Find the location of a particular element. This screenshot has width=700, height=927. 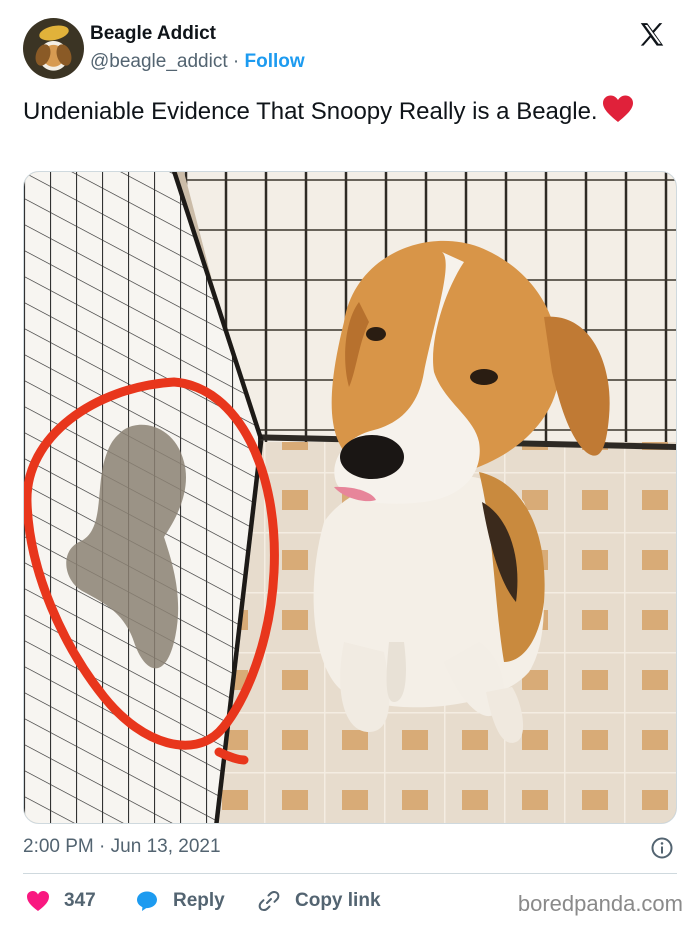

like-button: 347 is located at coordinates (61, 901).